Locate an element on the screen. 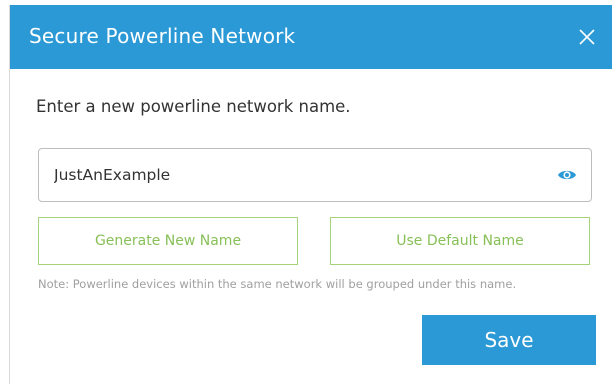  network-name-input is located at coordinates (304, 175).